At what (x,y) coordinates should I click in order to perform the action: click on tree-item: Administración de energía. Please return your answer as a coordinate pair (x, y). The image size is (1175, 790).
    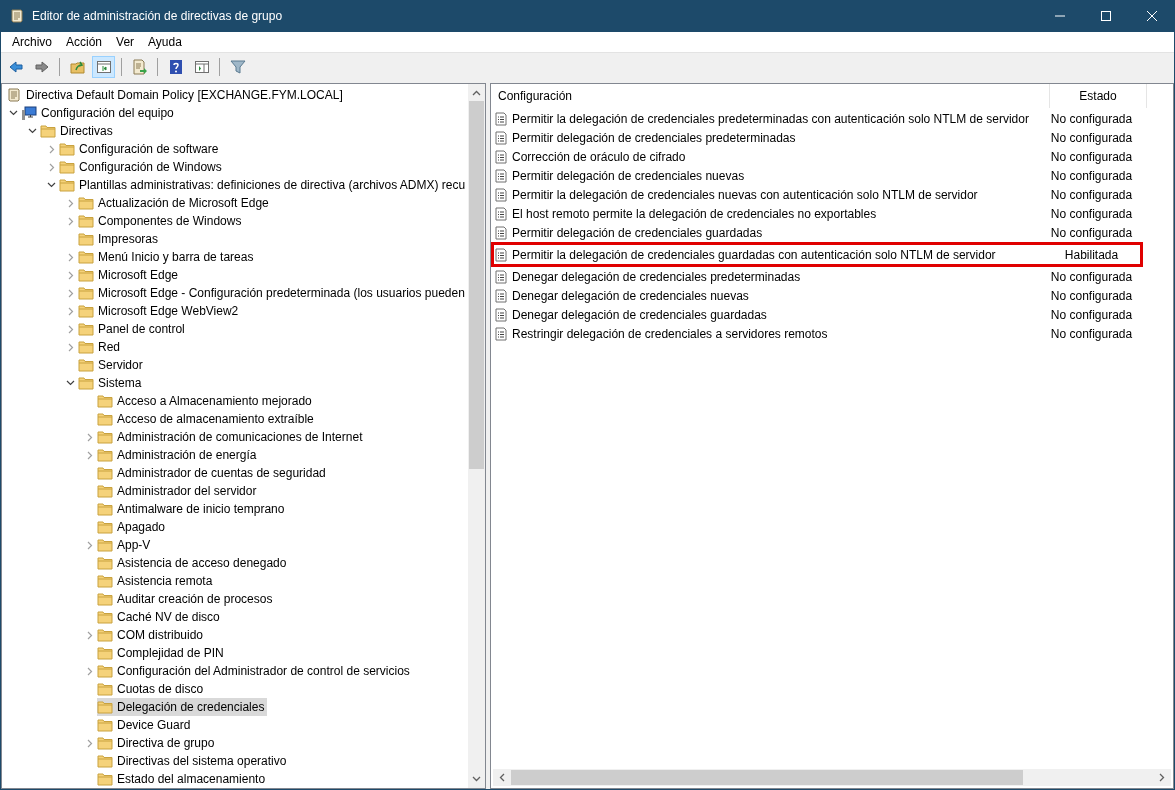
    Looking at the image, I should click on (178, 455).